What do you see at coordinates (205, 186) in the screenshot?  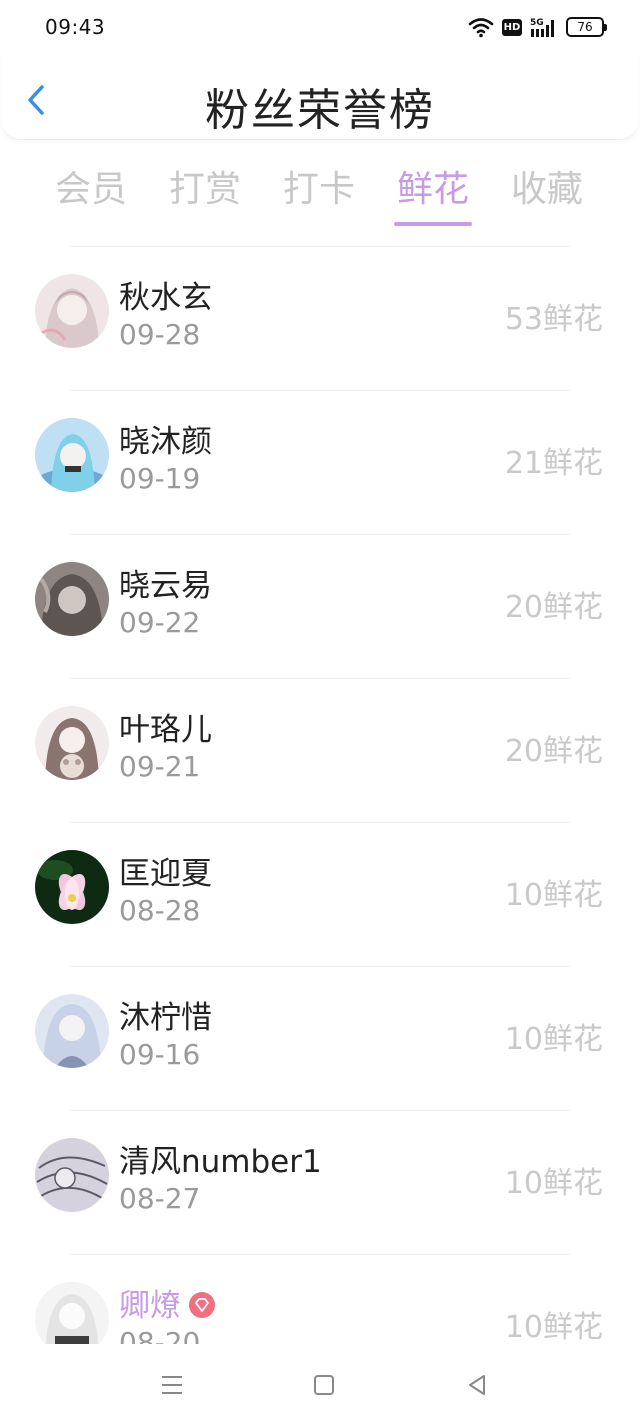 I see `tab-reward: 打赏` at bounding box center [205, 186].